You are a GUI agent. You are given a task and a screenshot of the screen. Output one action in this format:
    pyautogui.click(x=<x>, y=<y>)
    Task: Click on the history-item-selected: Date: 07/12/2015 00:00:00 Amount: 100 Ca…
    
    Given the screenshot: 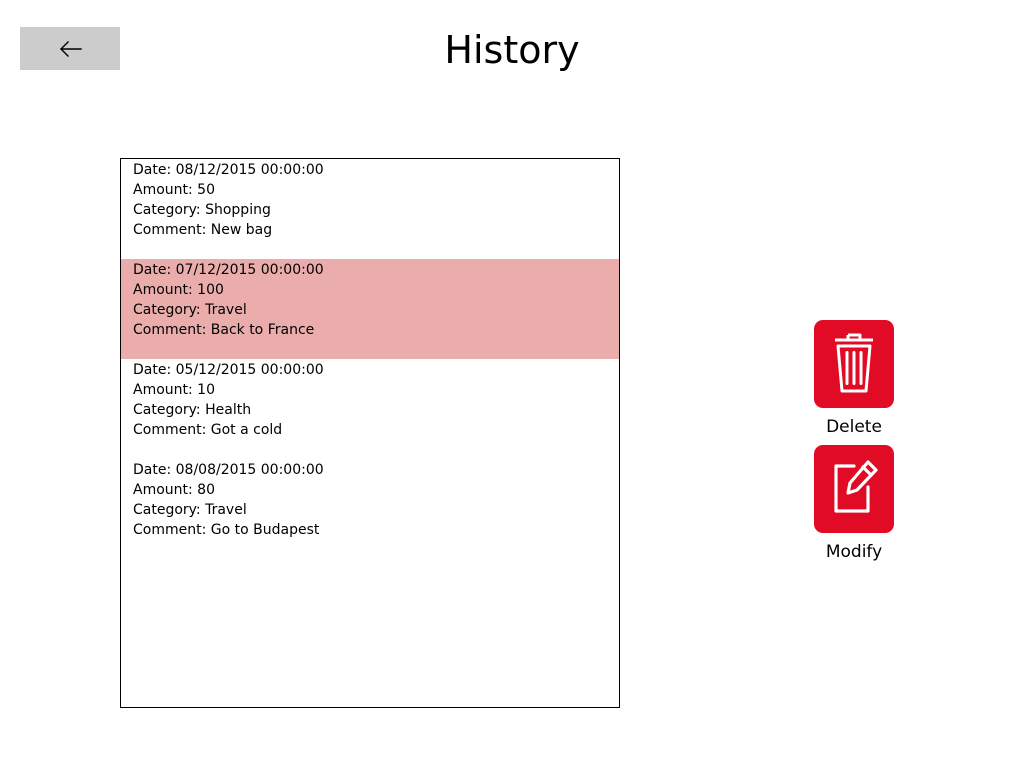 What is the action you would take?
    pyautogui.click(x=370, y=309)
    